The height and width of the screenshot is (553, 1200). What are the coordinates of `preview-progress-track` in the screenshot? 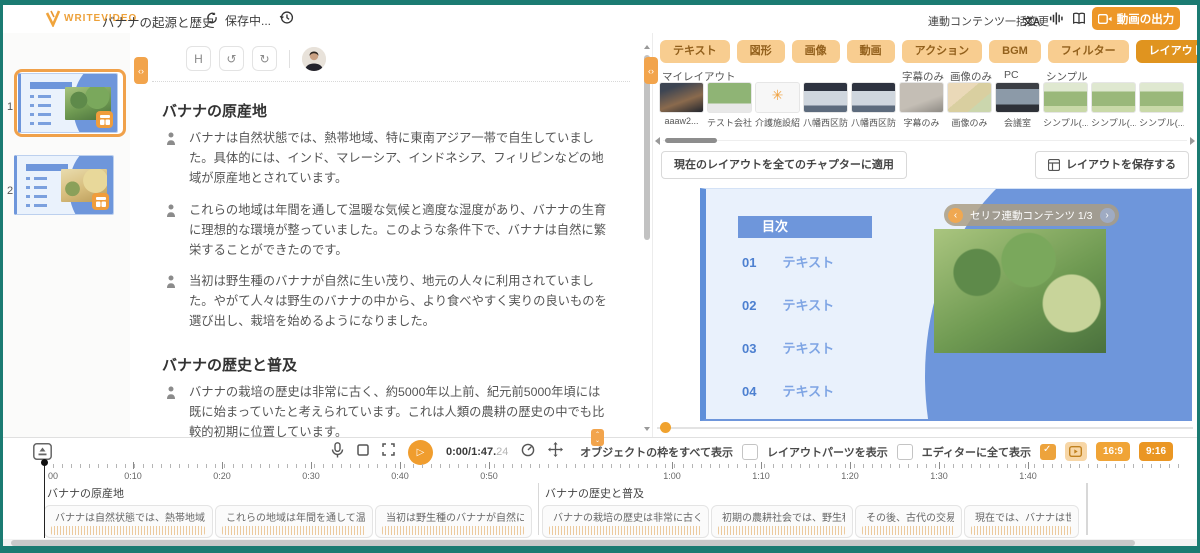 It's located at (925, 428).